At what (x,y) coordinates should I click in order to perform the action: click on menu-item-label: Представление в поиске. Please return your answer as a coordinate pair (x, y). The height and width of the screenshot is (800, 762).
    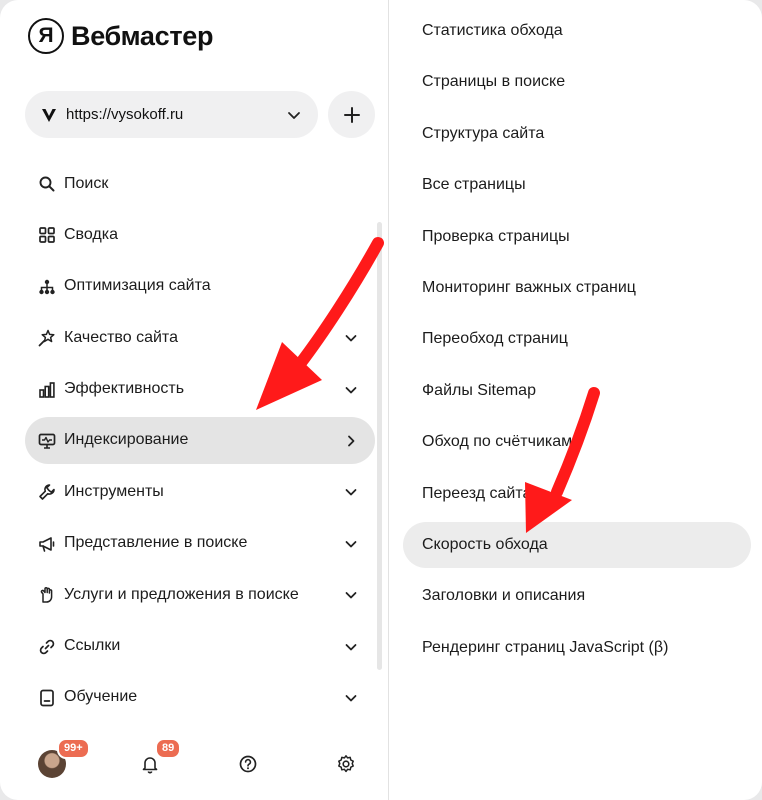
    Looking at the image, I should click on (156, 543).